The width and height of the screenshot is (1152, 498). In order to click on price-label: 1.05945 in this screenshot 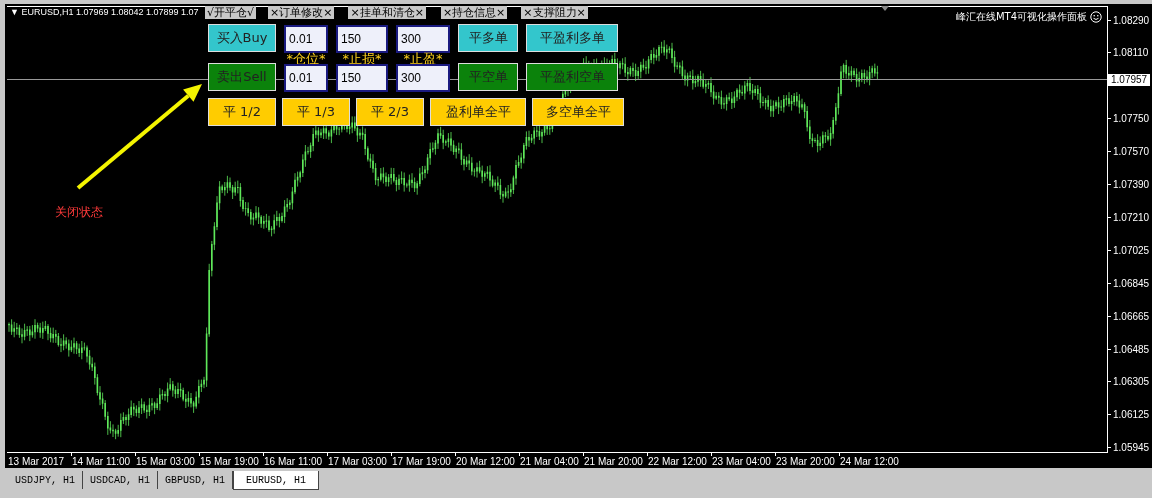, I will do `click(1131, 448)`.